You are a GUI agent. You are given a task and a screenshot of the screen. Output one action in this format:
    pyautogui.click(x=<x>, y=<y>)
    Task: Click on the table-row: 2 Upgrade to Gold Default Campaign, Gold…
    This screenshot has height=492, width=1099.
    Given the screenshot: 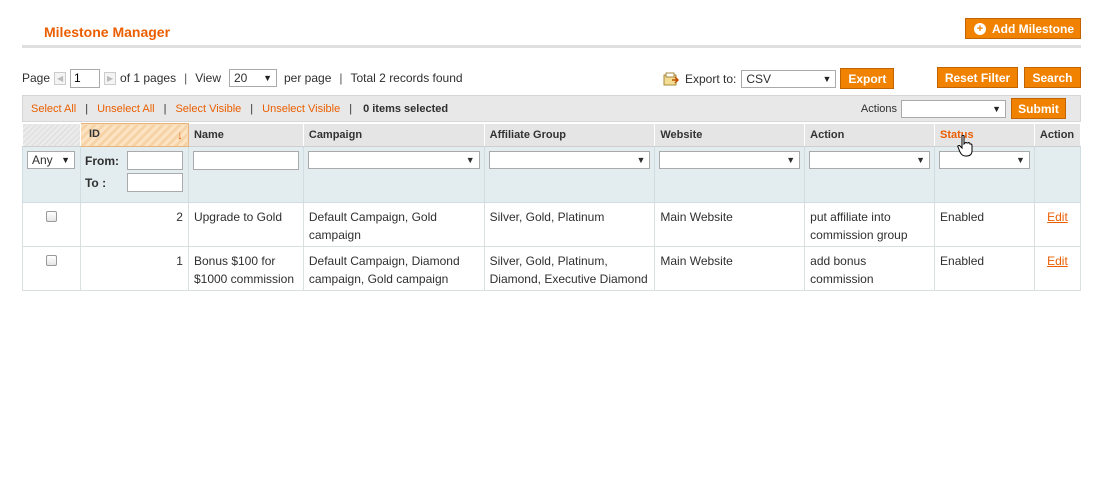 What is the action you would take?
    pyautogui.click(x=552, y=224)
    